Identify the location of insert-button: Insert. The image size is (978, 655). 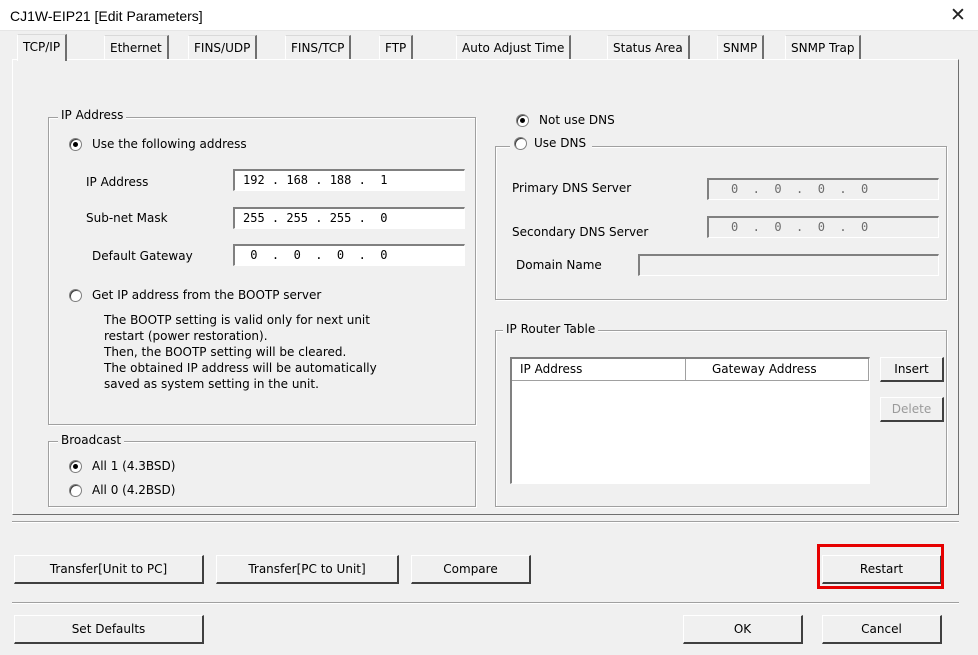
(912, 369).